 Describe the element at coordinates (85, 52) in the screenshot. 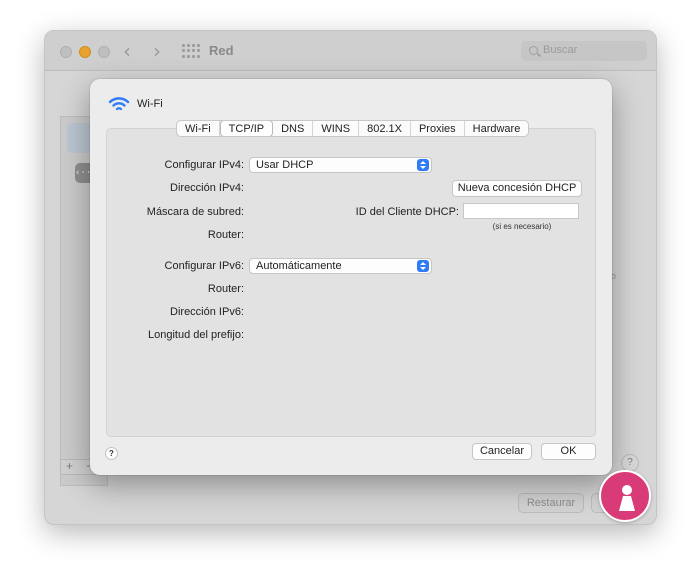

I see `minimize-window-button` at that location.